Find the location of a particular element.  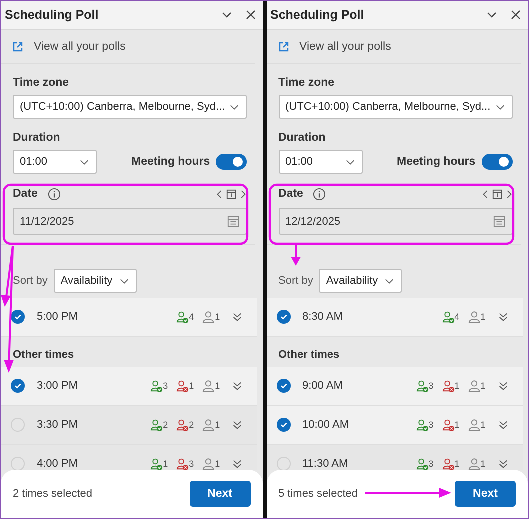

annotation-arrow is located at coordinates (295, 255).